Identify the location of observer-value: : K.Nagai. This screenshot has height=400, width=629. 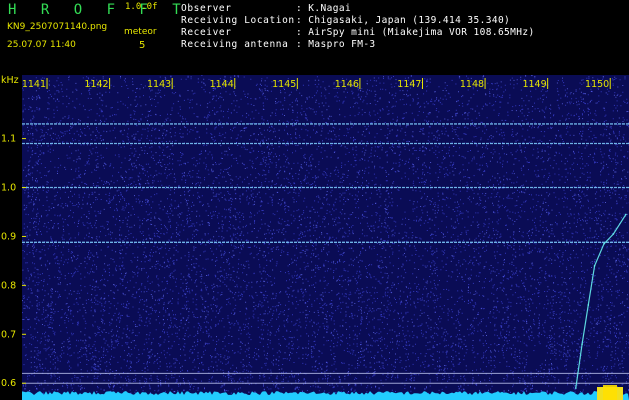
(324, 8).